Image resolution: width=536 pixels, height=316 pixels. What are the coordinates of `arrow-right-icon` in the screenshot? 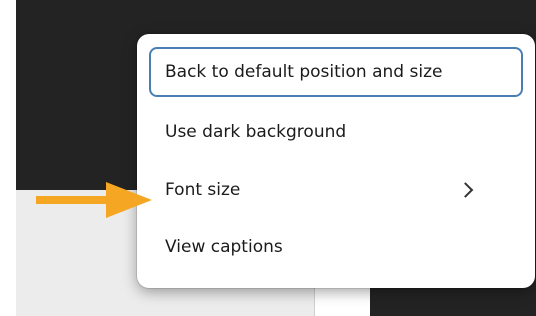 It's located at (94, 200).